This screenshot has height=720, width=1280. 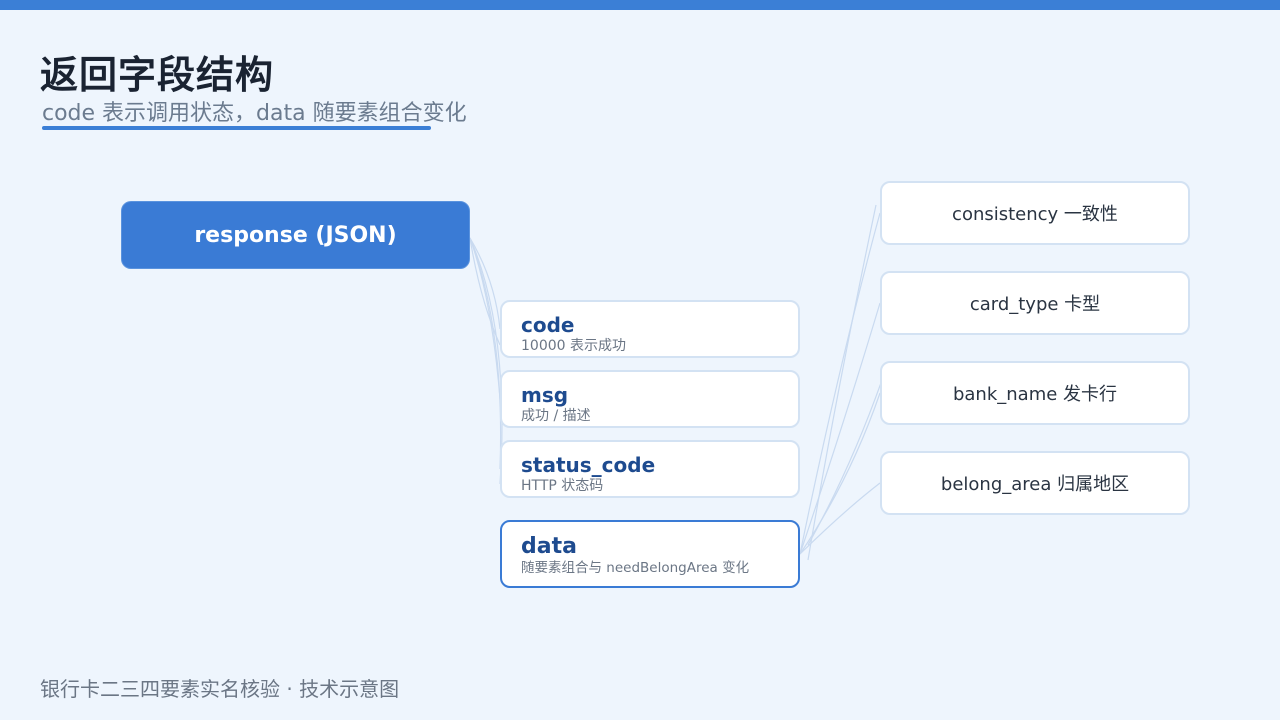 I want to click on data-child-label-belong-area: belong_area 归属地区, so click(x=1035, y=484).